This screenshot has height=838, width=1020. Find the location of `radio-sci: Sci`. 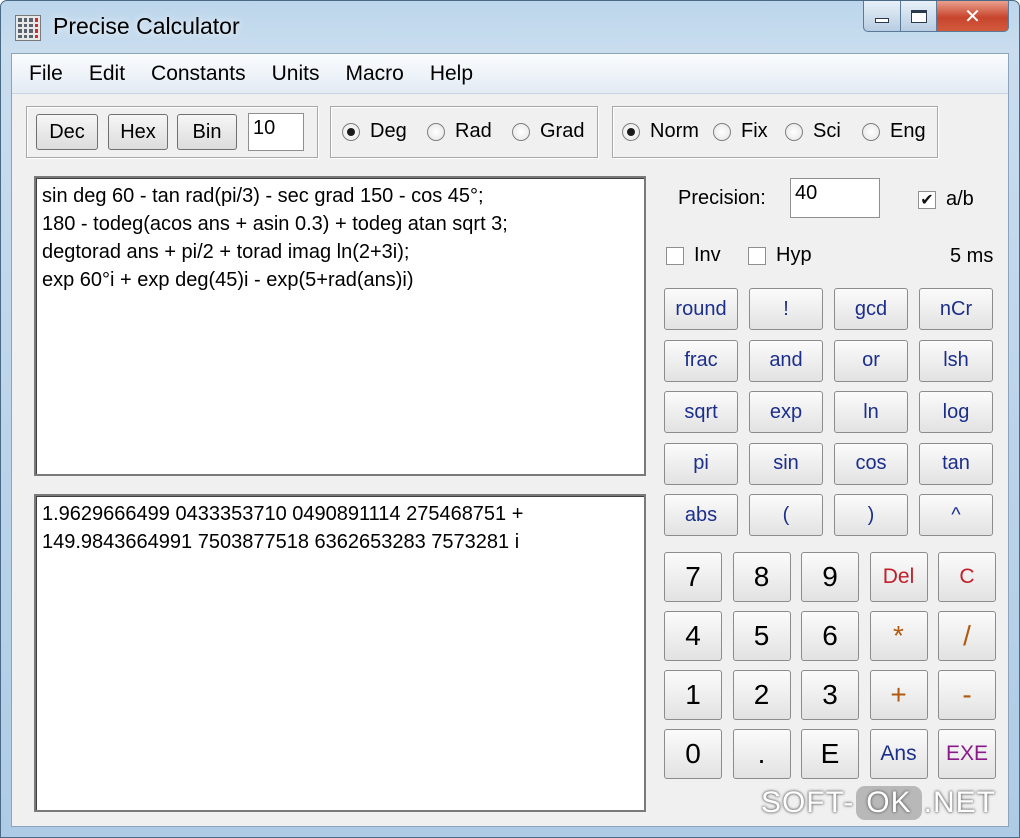

radio-sci: Sci is located at coordinates (813, 131).